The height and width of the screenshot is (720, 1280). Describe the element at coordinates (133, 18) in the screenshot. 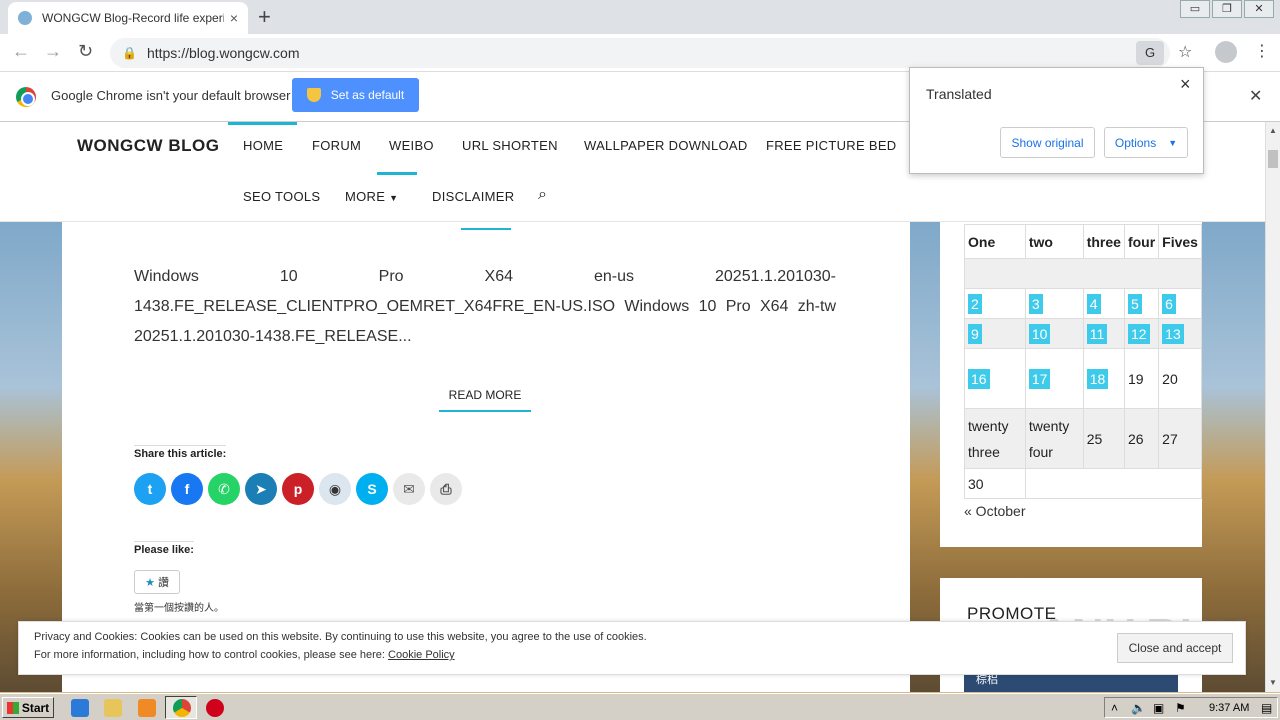

I see `tab-title: WONGCW Blog-Record life experience` at that location.